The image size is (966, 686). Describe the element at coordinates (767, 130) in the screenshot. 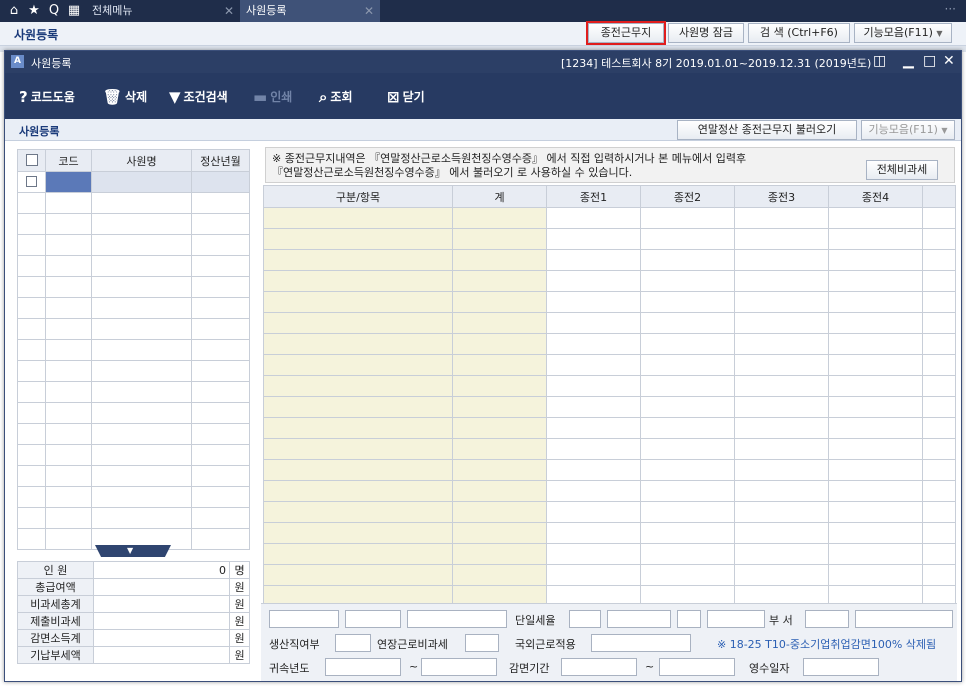

I see `load-prev-work-button: 연말정산 종전근무지 불러오기` at that location.